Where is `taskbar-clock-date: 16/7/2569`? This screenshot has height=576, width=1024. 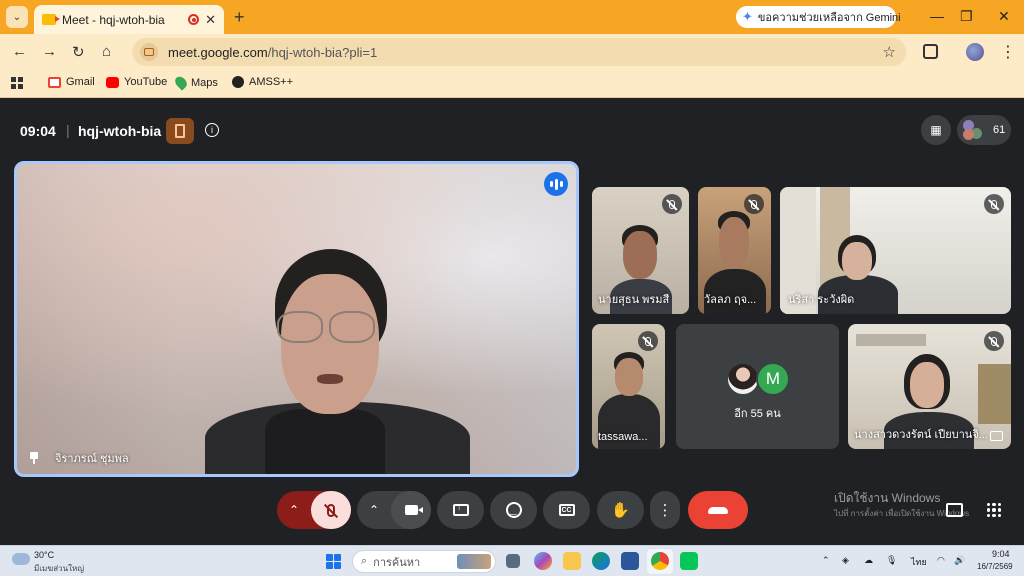 taskbar-clock-date: 16/7/2569 is located at coordinates (995, 566).